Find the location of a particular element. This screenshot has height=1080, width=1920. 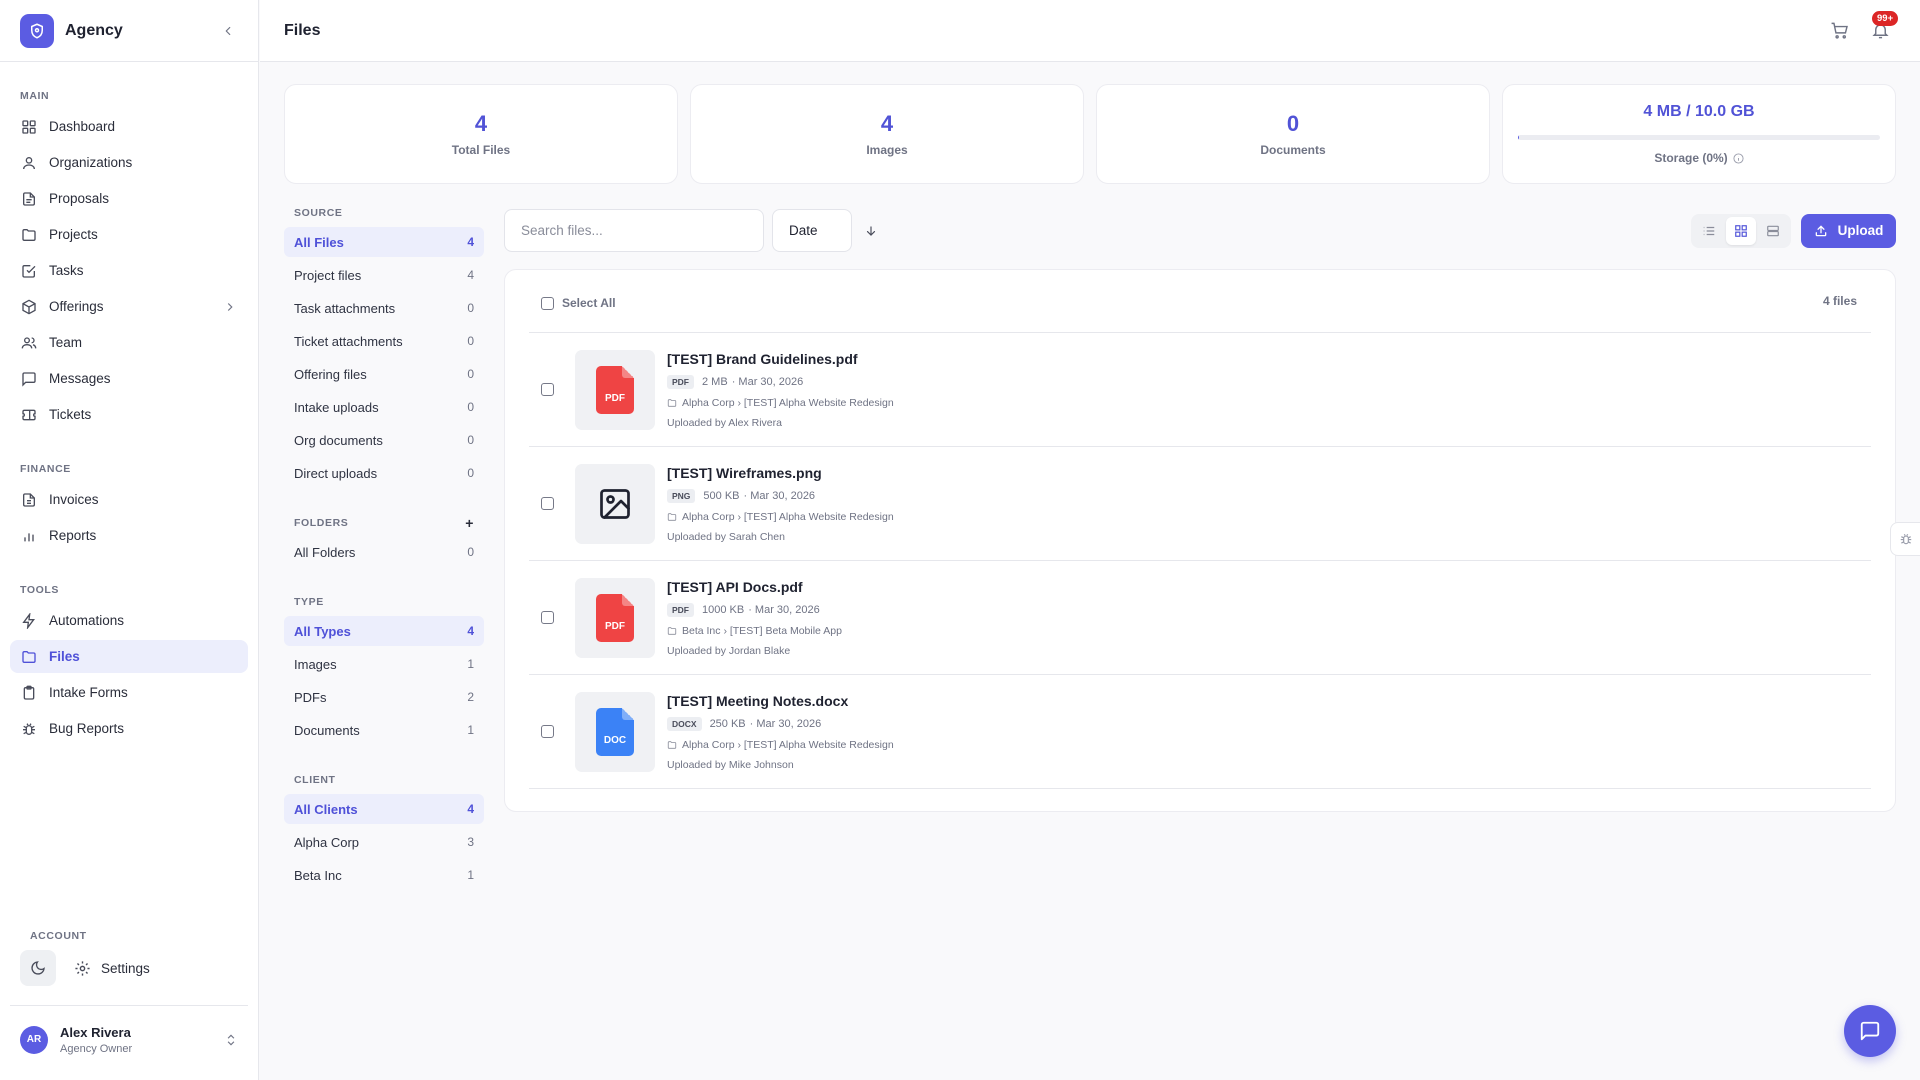

file-date: · Mar 30, 2026 is located at coordinates (779, 495).